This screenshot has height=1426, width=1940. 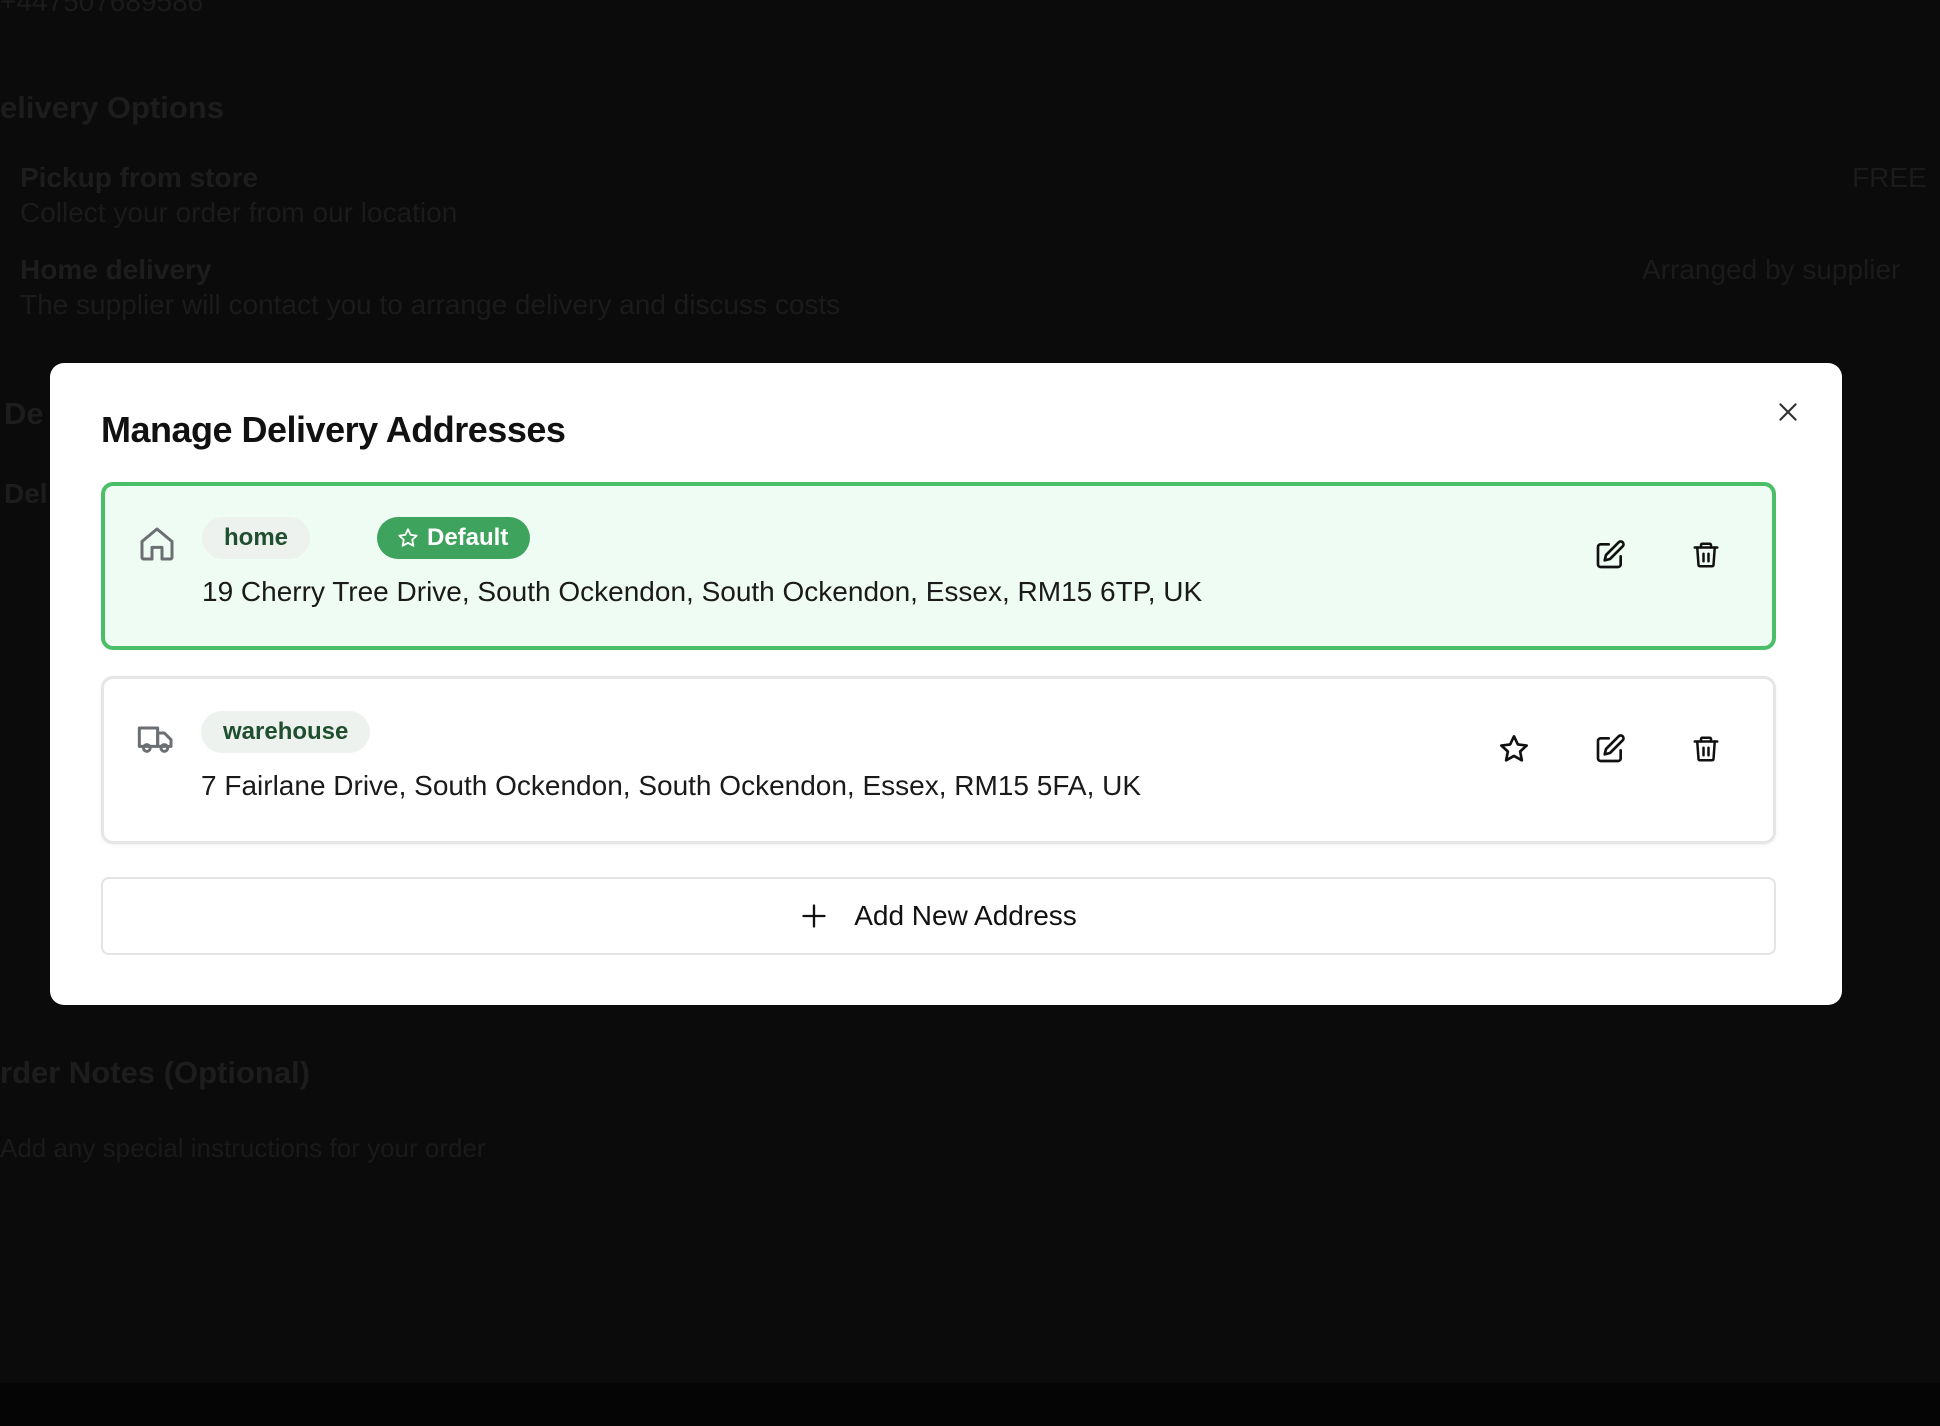 I want to click on add-new-address-button: Add New Address, so click(x=938, y=916).